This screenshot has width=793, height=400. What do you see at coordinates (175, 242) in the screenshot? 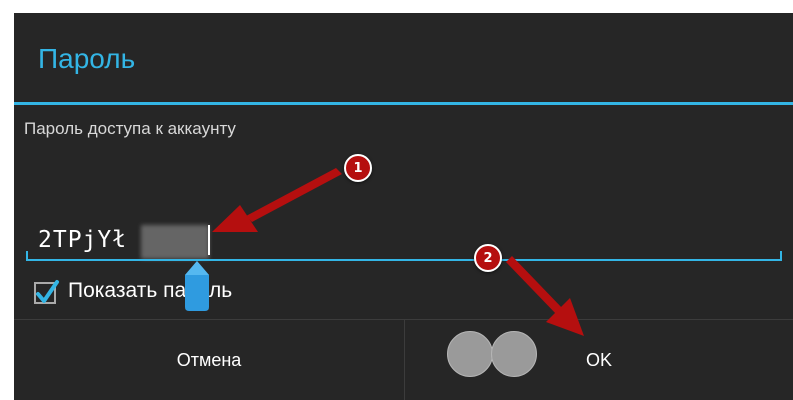
I see `blurred-password-mask` at bounding box center [175, 242].